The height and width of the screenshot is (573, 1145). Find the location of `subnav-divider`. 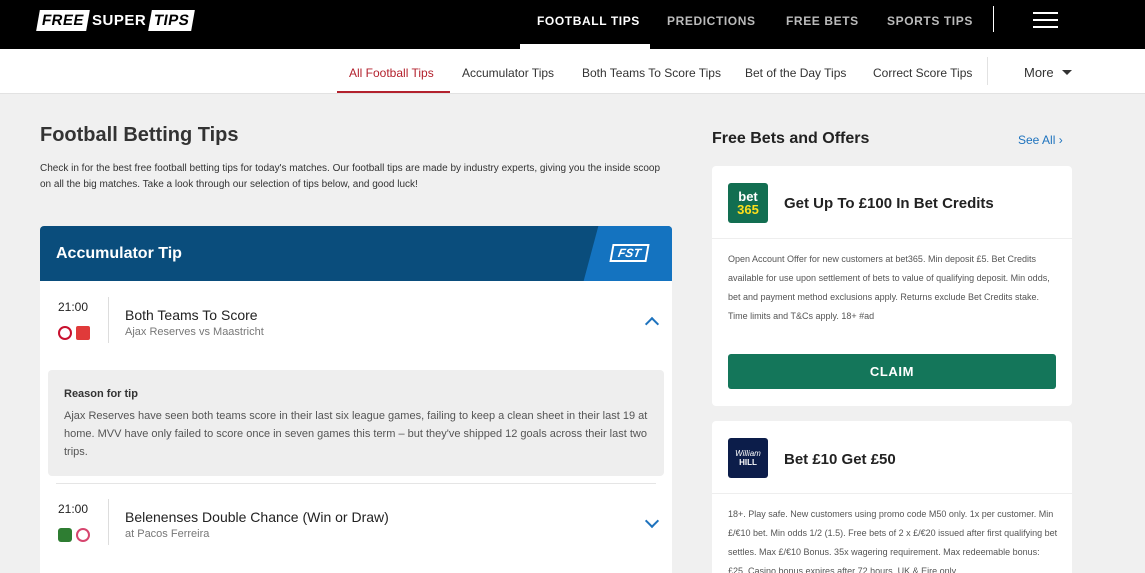

subnav-divider is located at coordinates (987, 71).